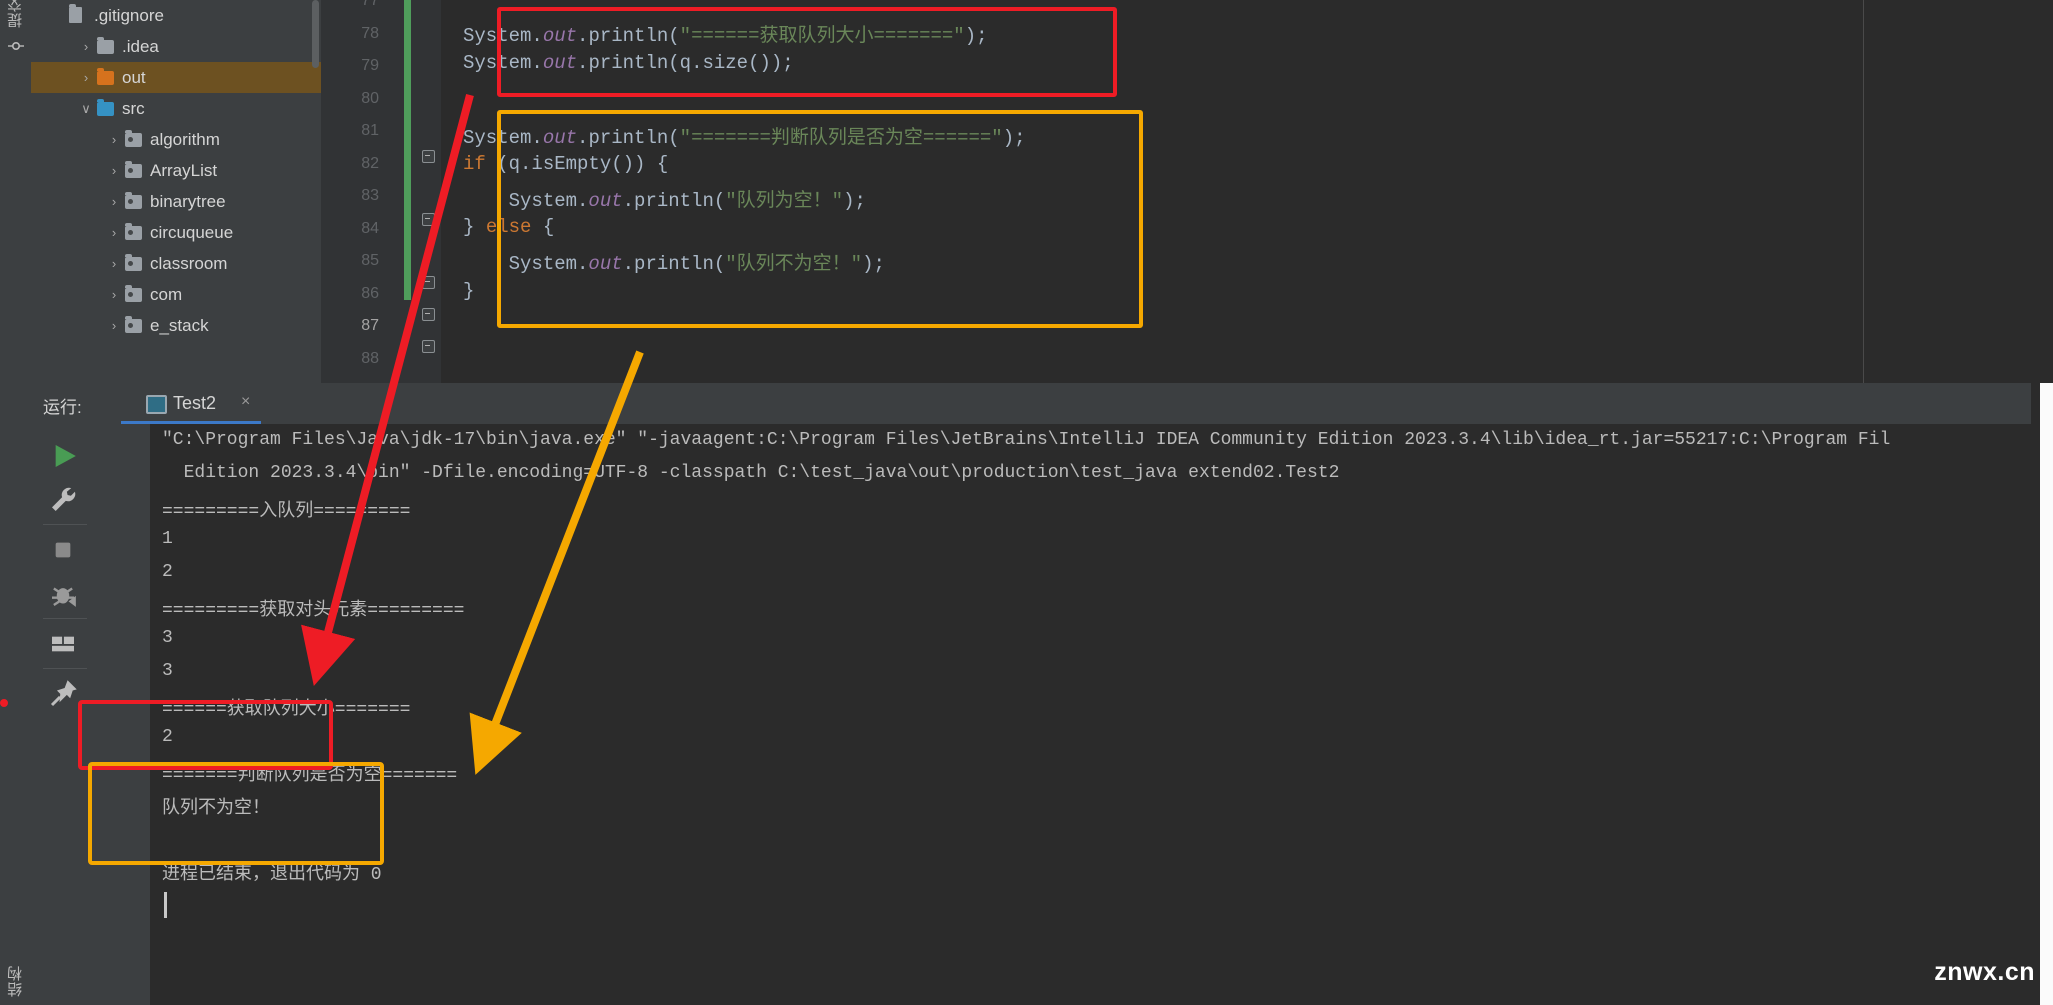  Describe the element at coordinates (474, 227) in the screenshot. I see `code-token: }` at that location.